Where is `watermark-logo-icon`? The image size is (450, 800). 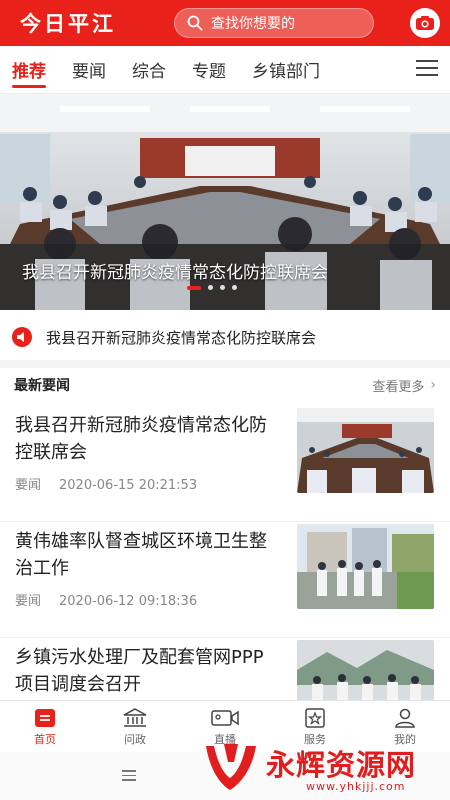 watermark-logo-icon is located at coordinates (231, 767).